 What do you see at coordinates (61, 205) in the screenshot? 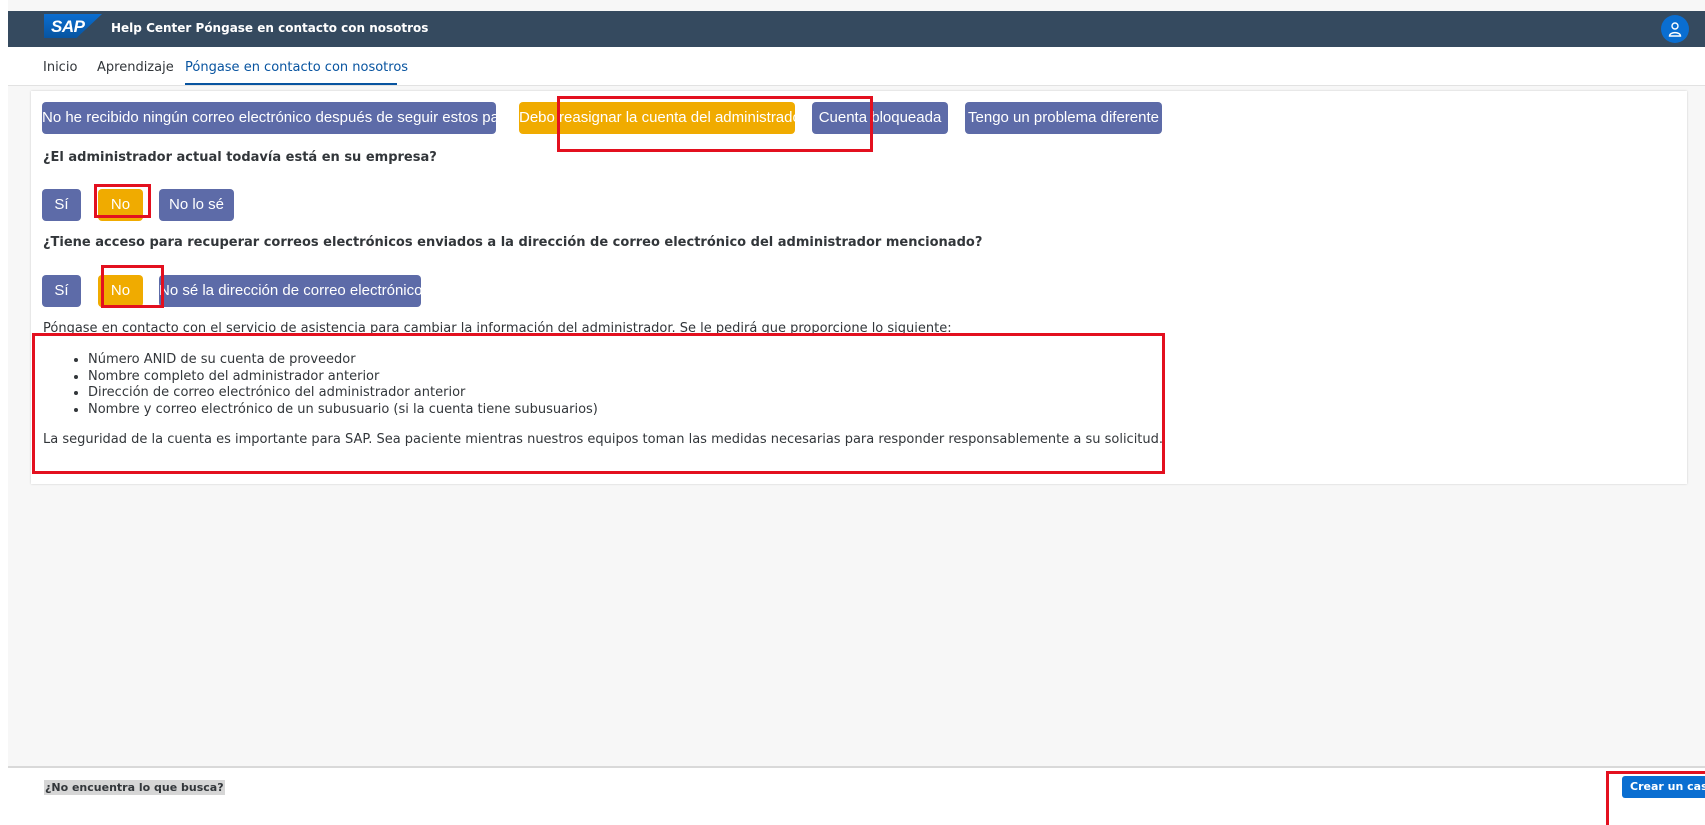
I see `q1-yes-button: Sí` at bounding box center [61, 205].